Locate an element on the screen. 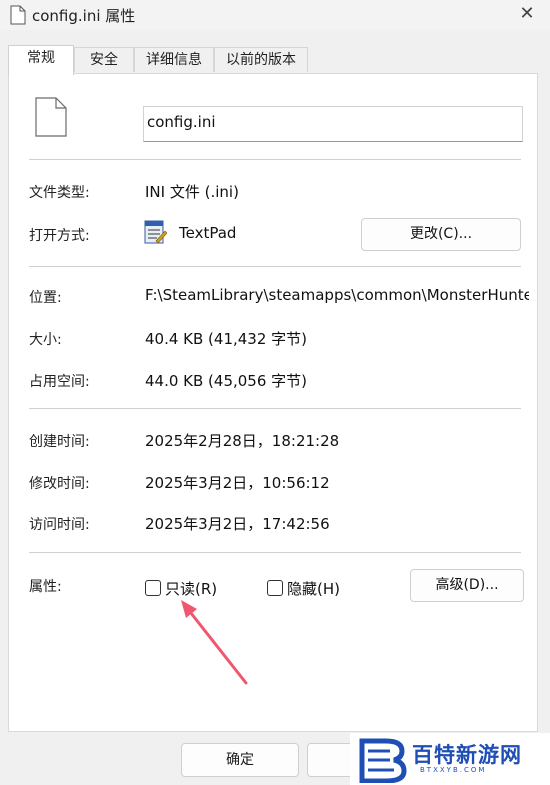 The width and height of the screenshot is (550, 785). textpad-icon is located at coordinates (155, 234).